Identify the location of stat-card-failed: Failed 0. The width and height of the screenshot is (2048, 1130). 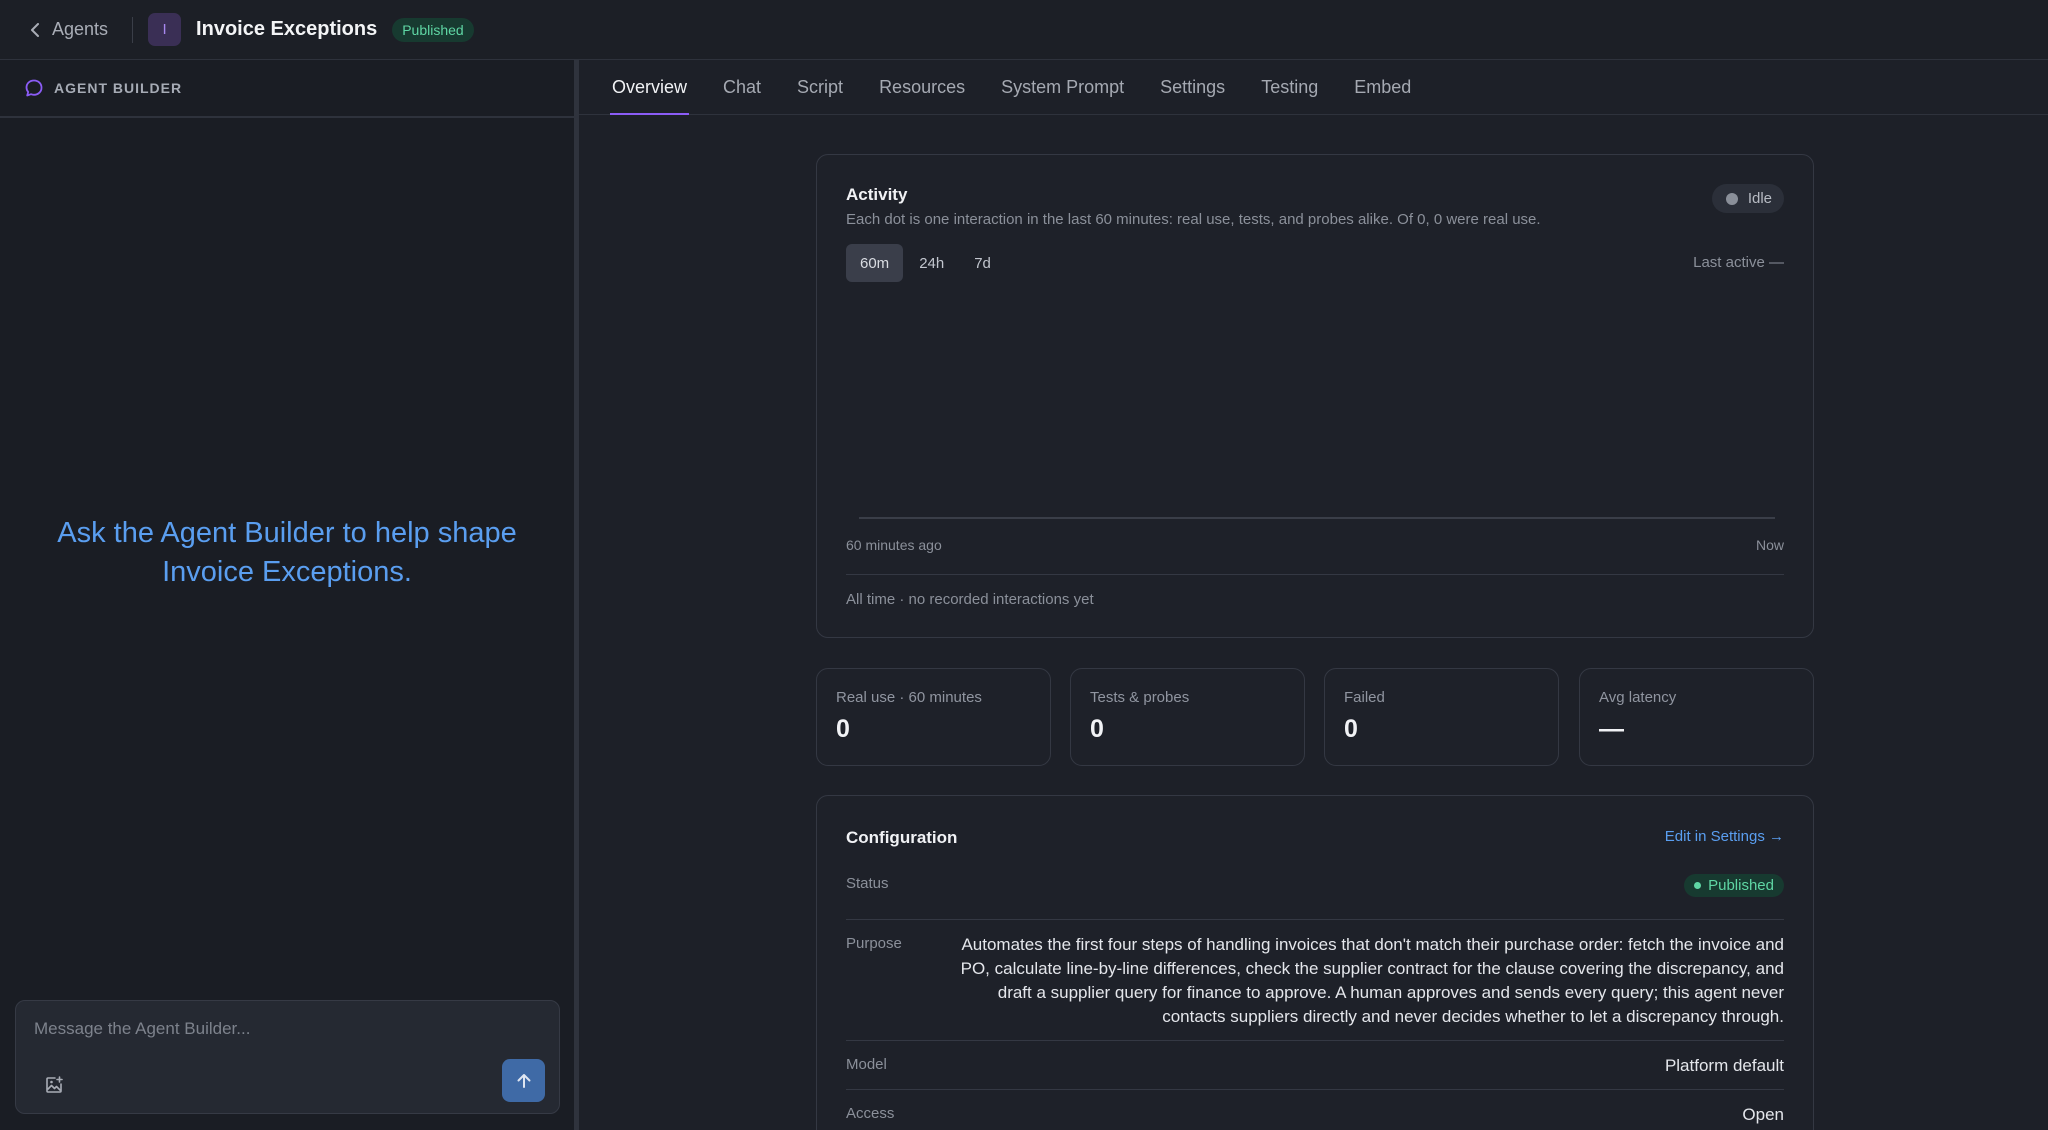
(1441, 717).